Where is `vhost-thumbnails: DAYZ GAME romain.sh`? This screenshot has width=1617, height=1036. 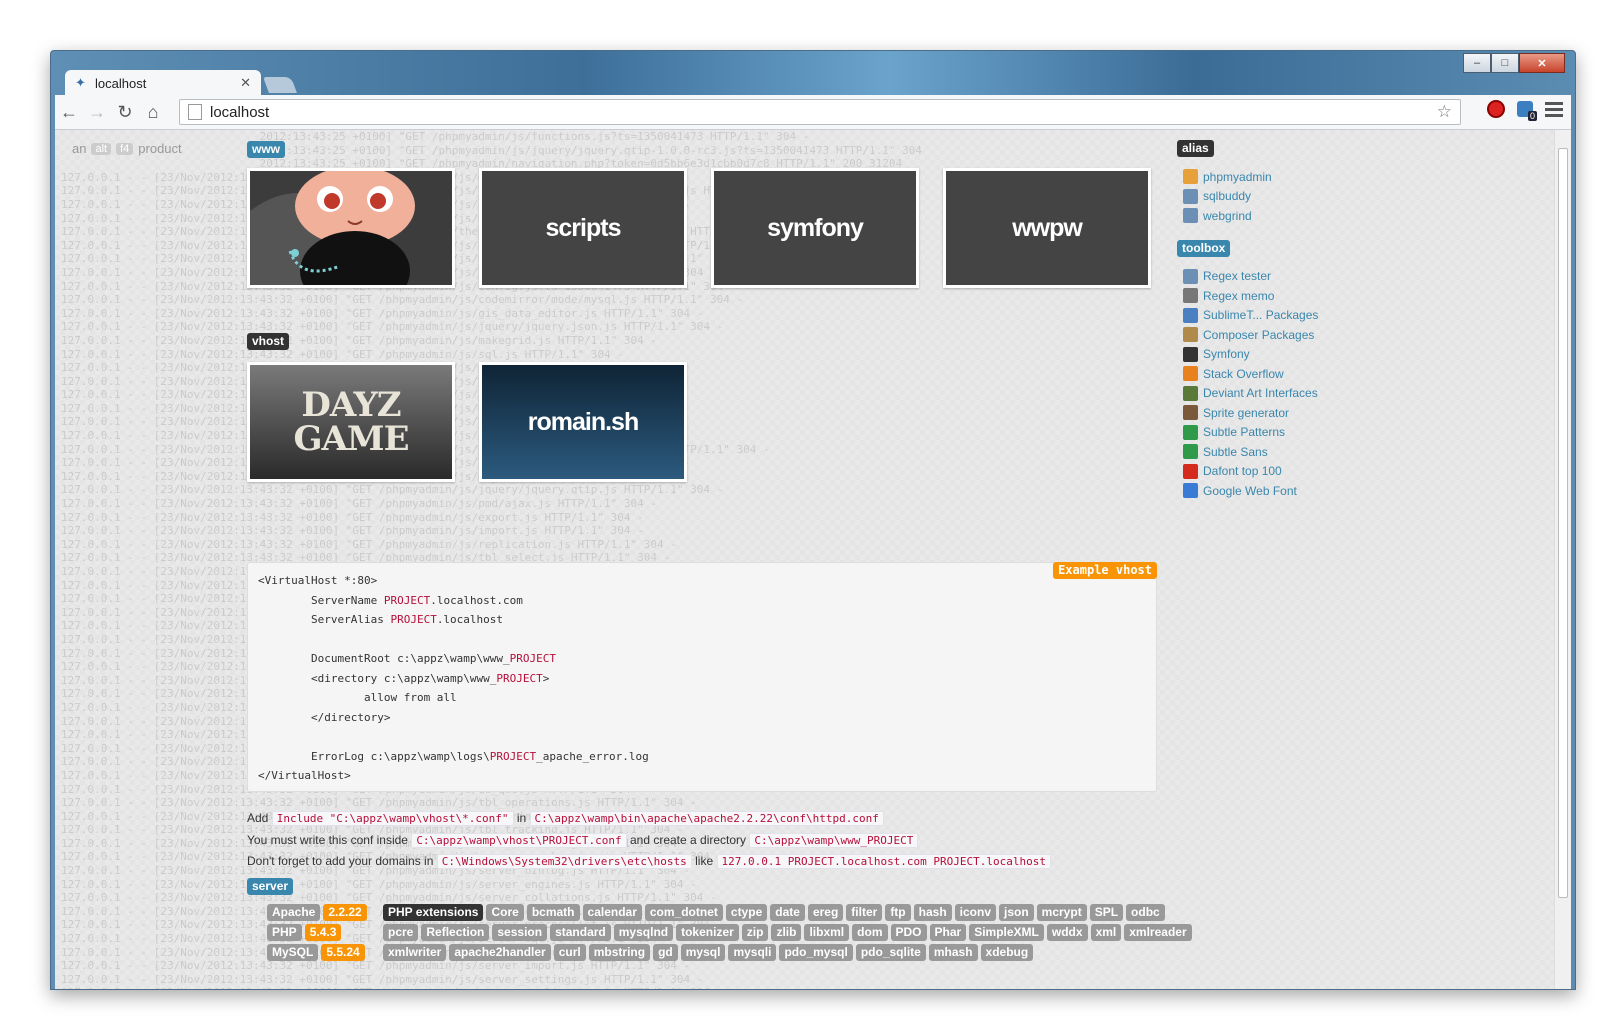 vhost-thumbnails: DAYZ GAME romain.sh is located at coordinates (467, 422).